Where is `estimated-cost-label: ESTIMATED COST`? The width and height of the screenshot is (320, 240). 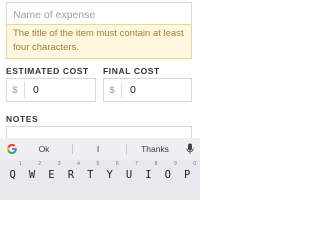
estimated-cost-label: ESTIMATED COST is located at coordinates (47, 71).